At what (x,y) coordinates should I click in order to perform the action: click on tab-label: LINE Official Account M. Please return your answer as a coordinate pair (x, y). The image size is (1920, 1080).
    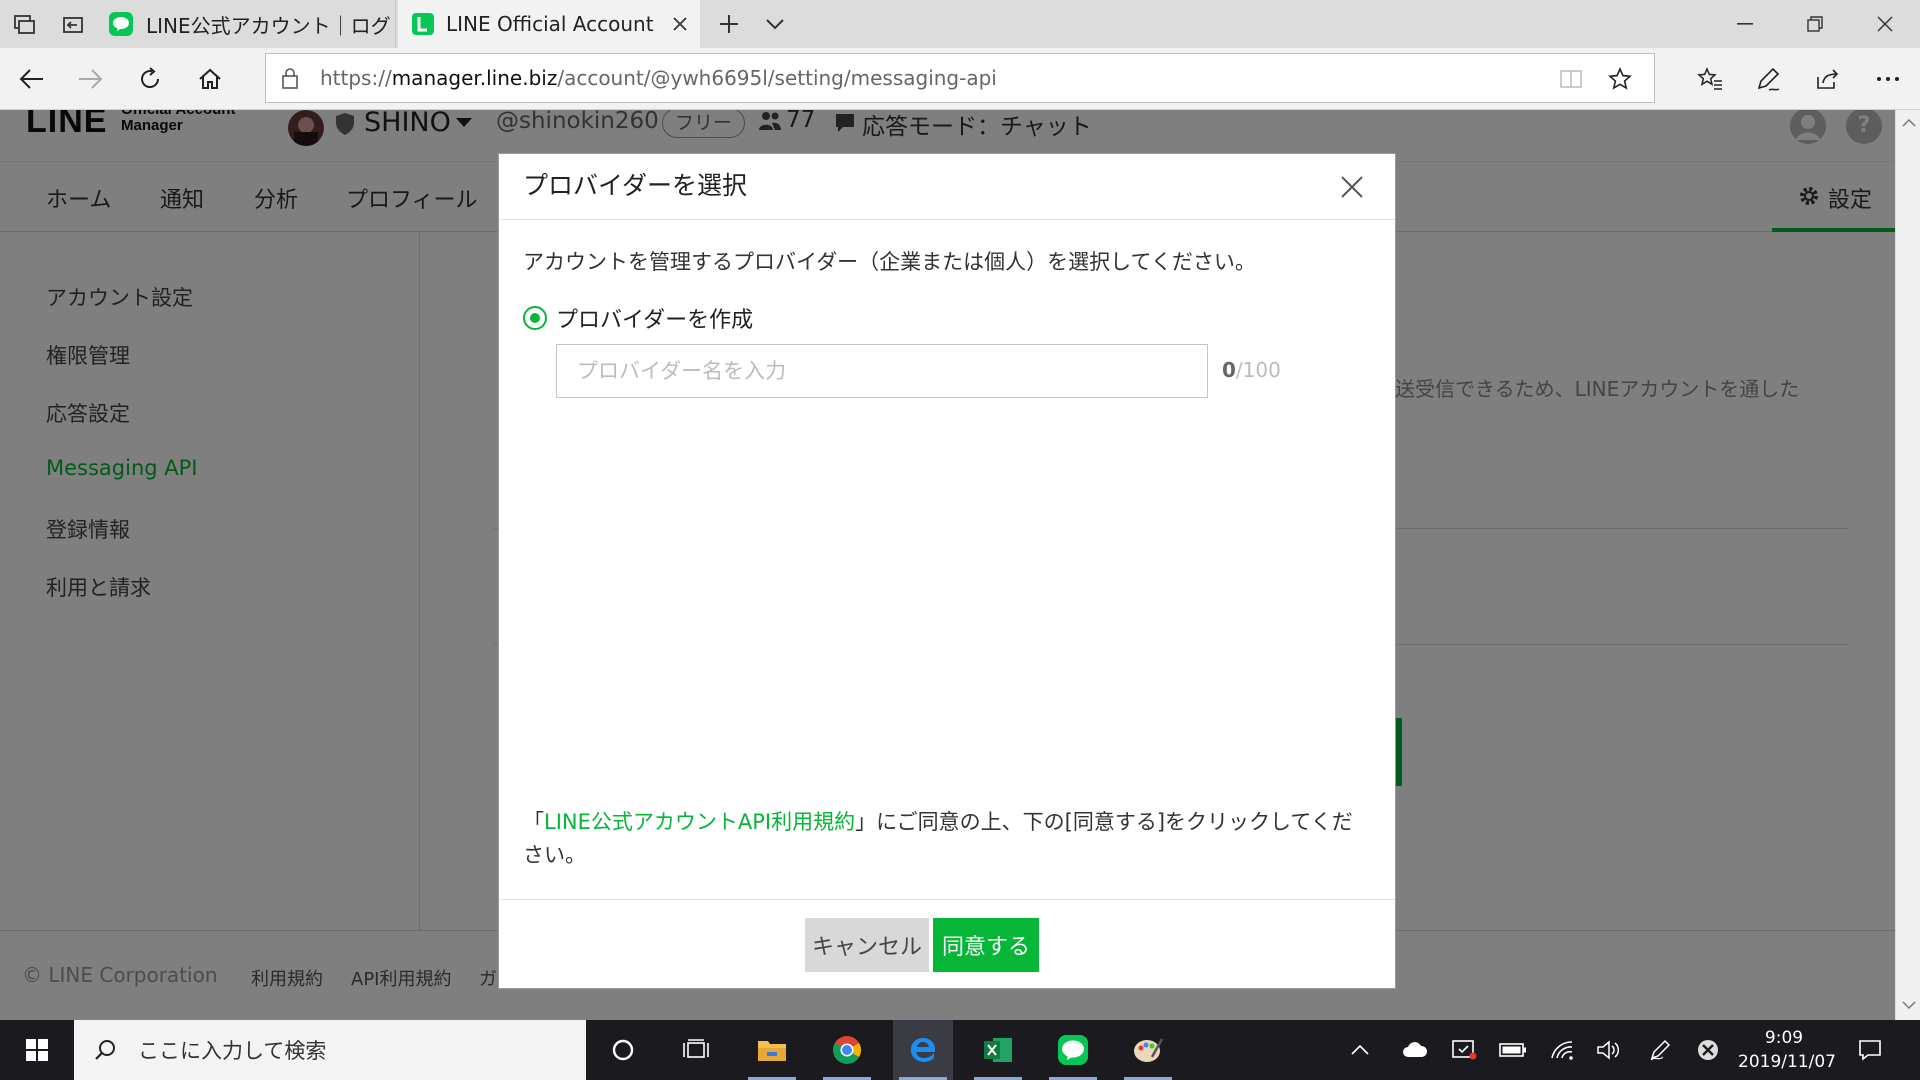
    Looking at the image, I should click on (553, 24).